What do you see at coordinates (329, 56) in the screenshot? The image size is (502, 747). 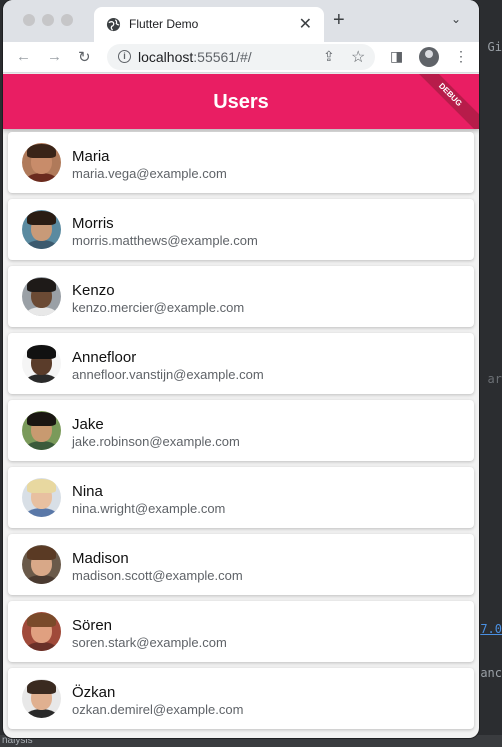 I see `share-icon: ⇪` at bounding box center [329, 56].